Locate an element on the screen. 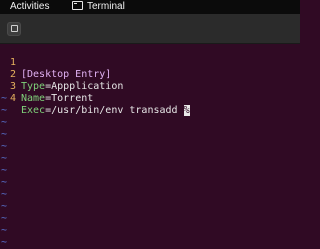 Image resolution: width=320 pixels, height=249 pixels. entry-key: Name is located at coordinates (33, 98).